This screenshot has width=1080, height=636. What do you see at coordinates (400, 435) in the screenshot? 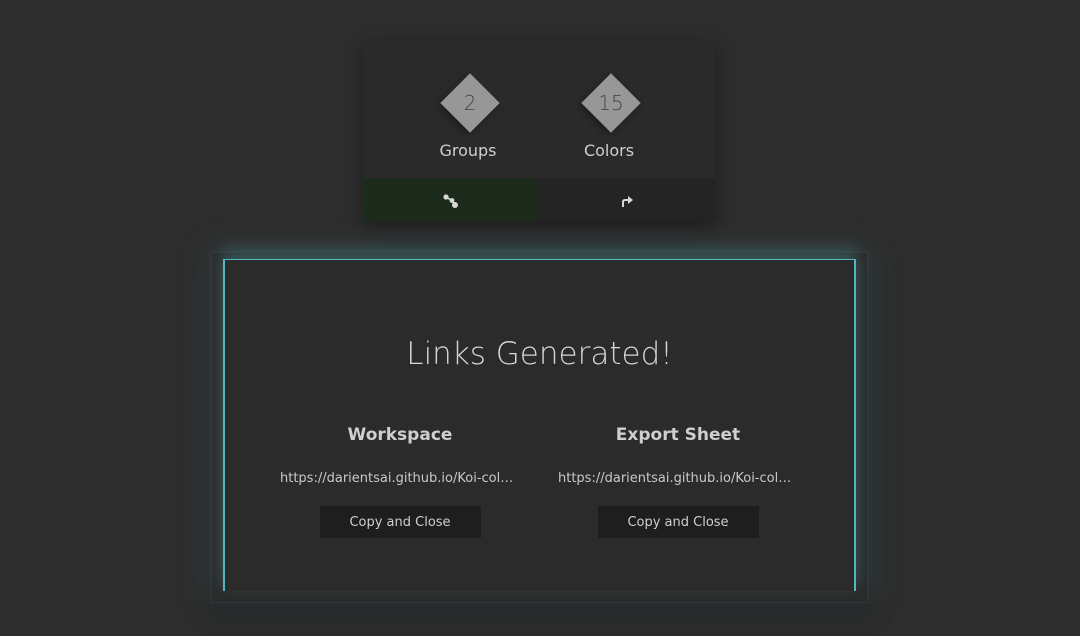
I see `workspace-heading: Workspace` at bounding box center [400, 435].